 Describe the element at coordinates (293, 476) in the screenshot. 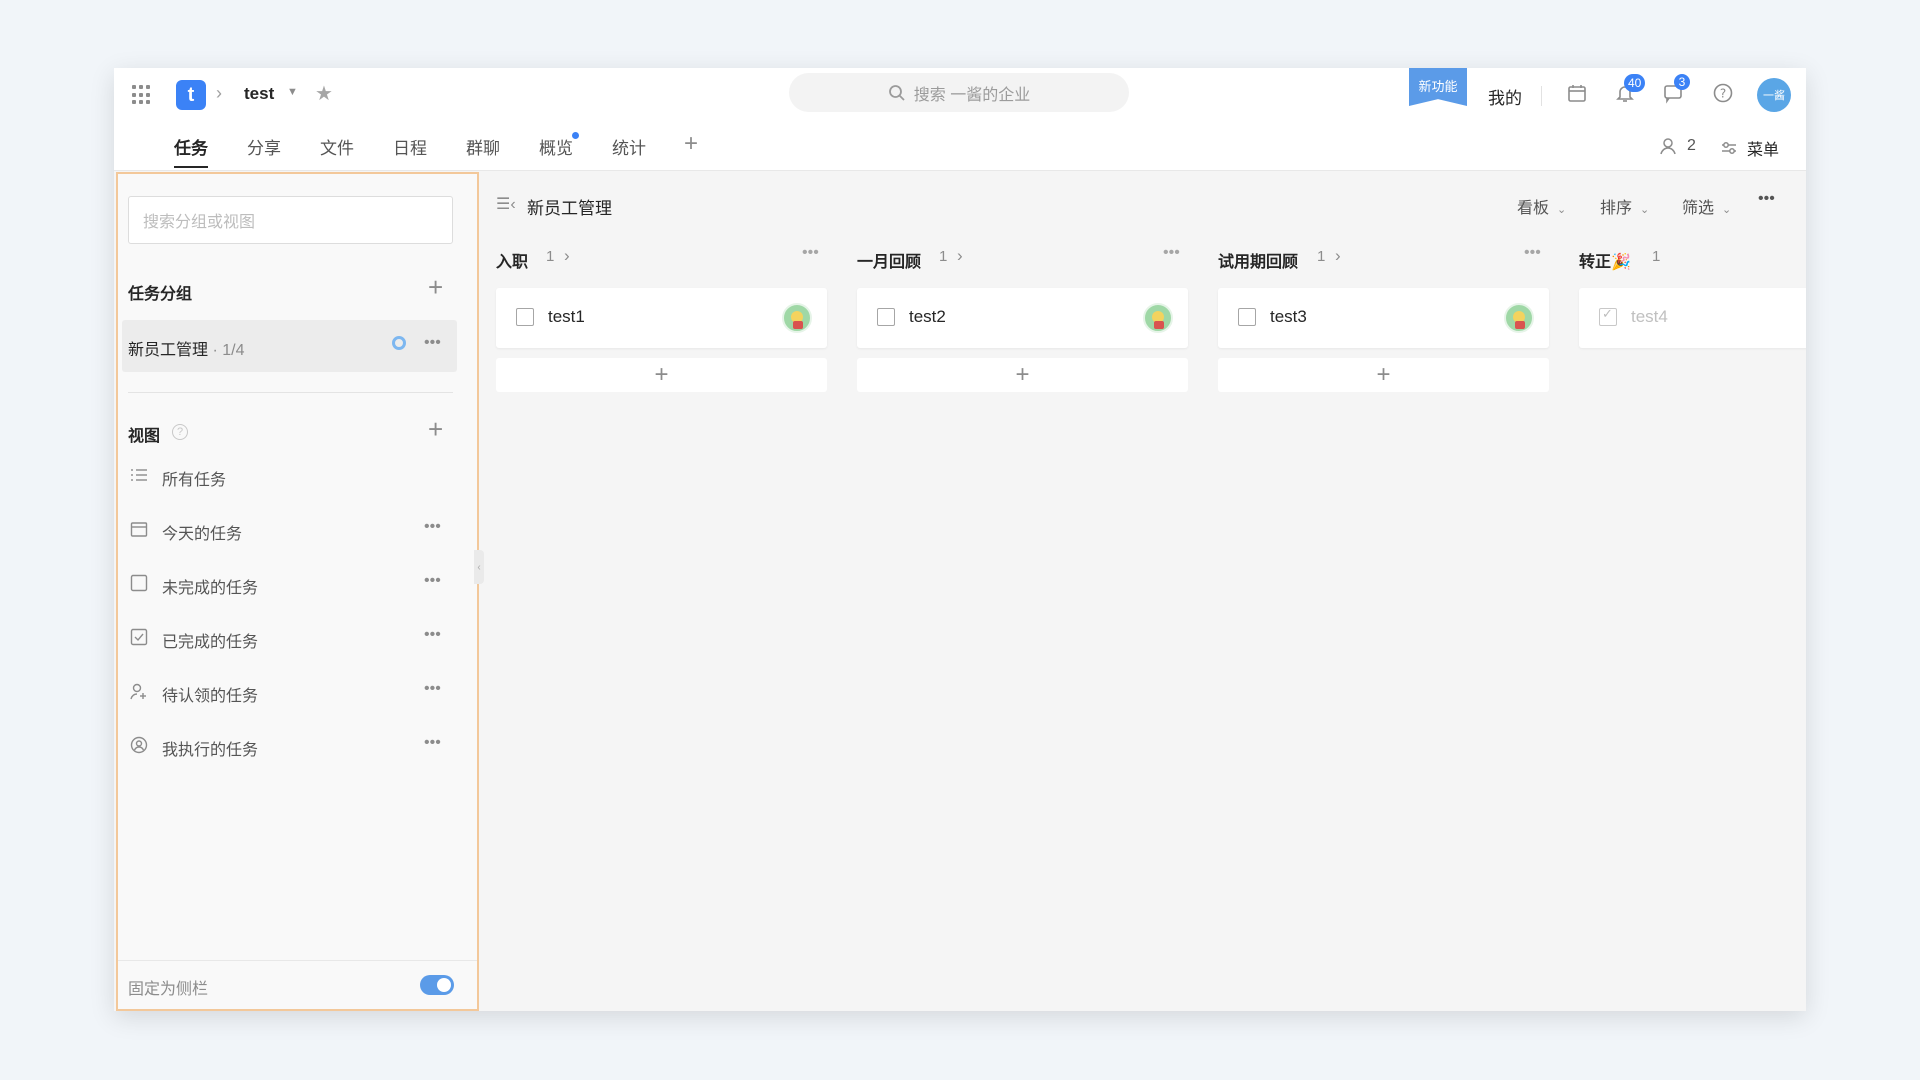

I see `view-item-all-tasks: 所有任务` at that location.